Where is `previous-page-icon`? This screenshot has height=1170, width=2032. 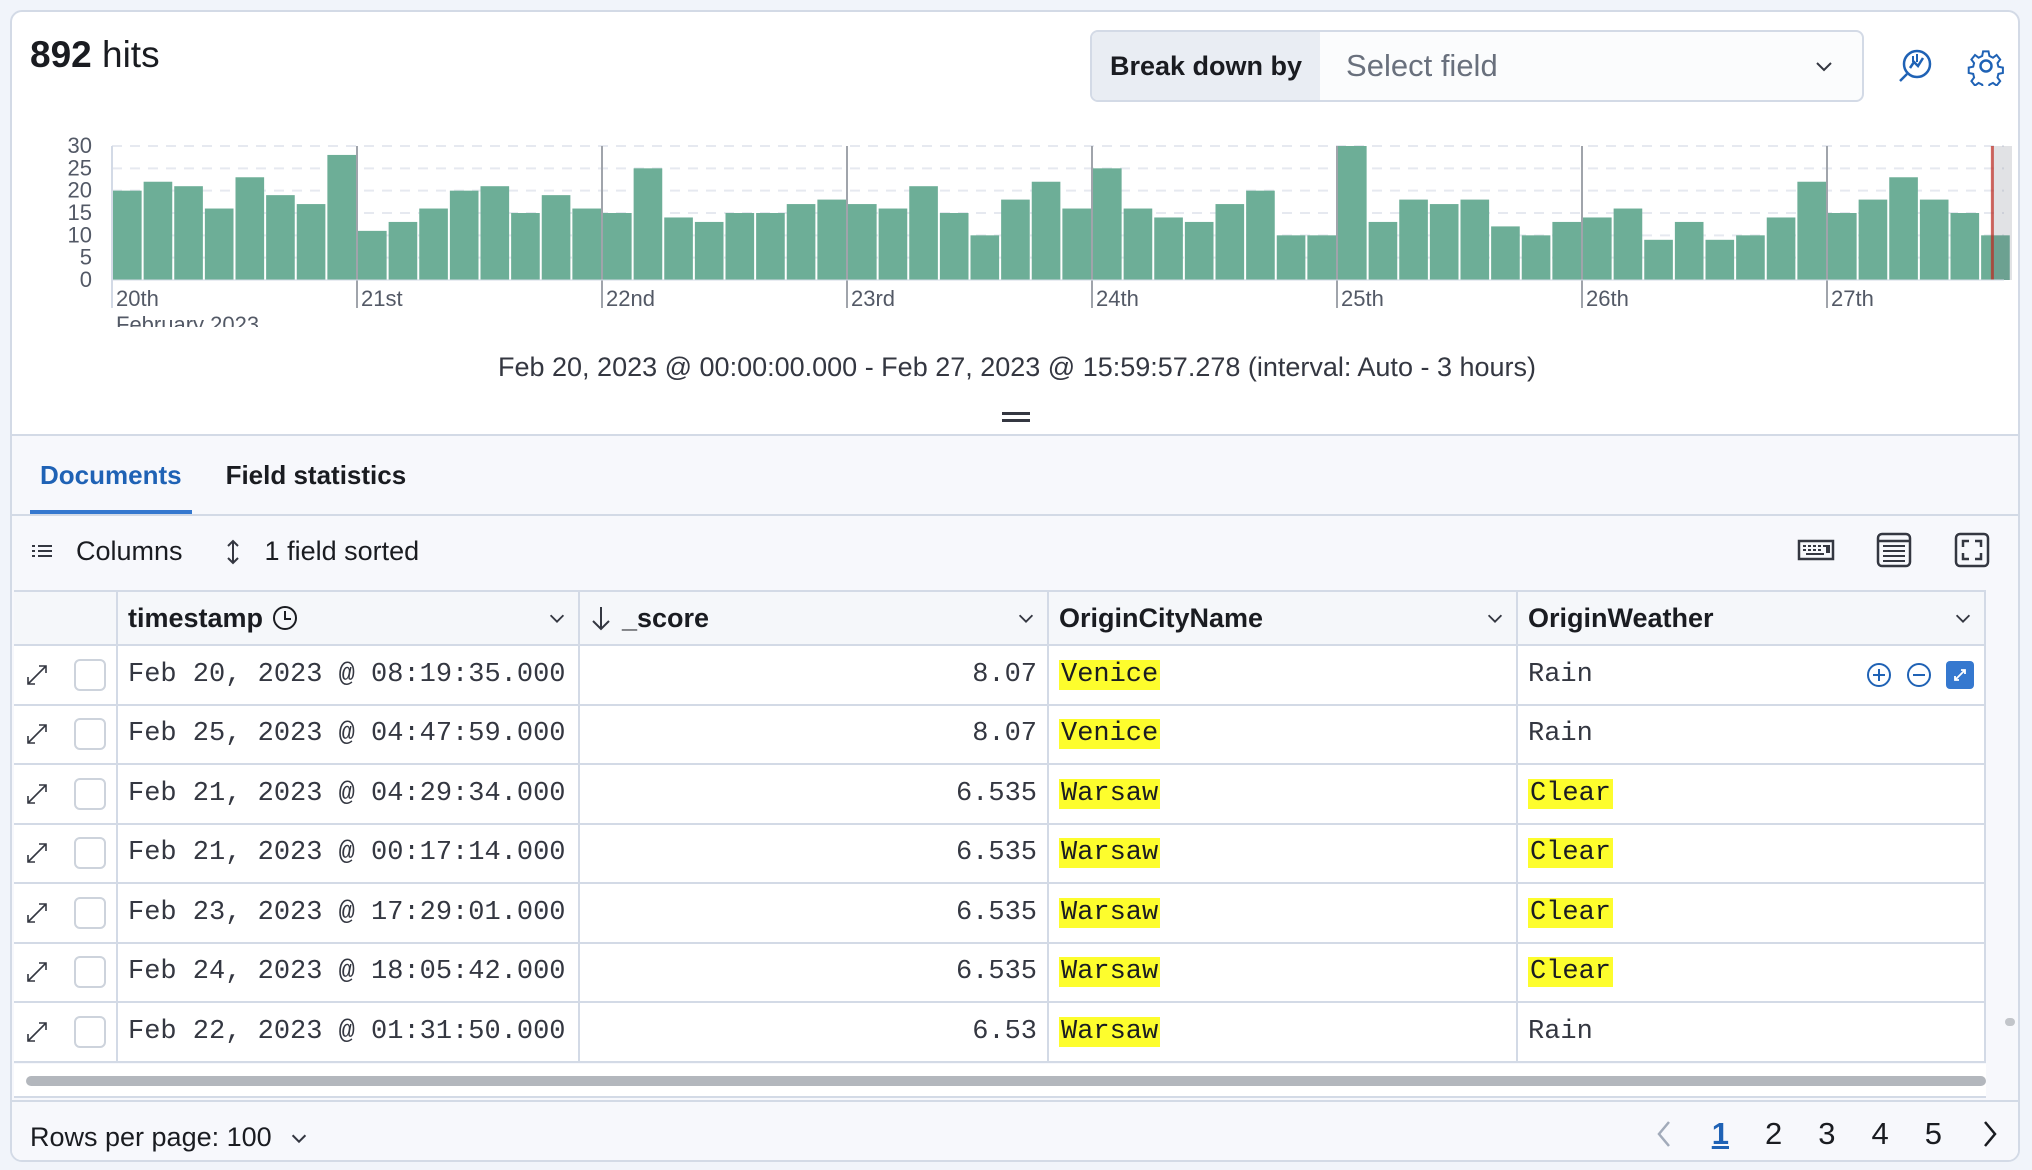 previous-page-icon is located at coordinates (1664, 1134).